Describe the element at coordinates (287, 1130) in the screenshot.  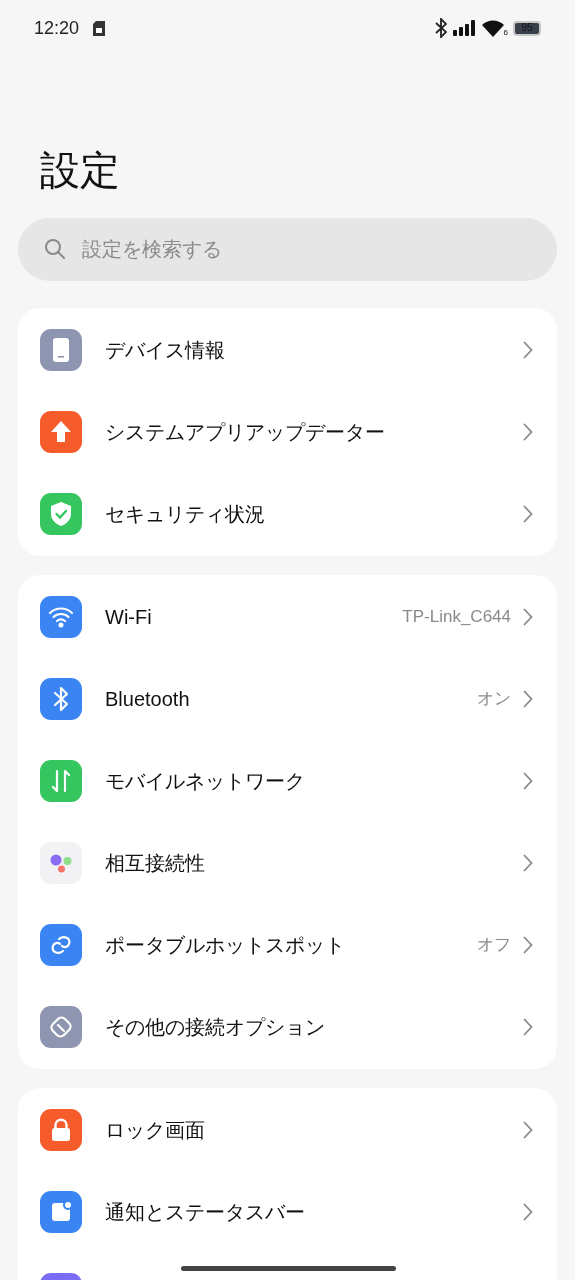
I see `settings-item: ロック画面` at that location.